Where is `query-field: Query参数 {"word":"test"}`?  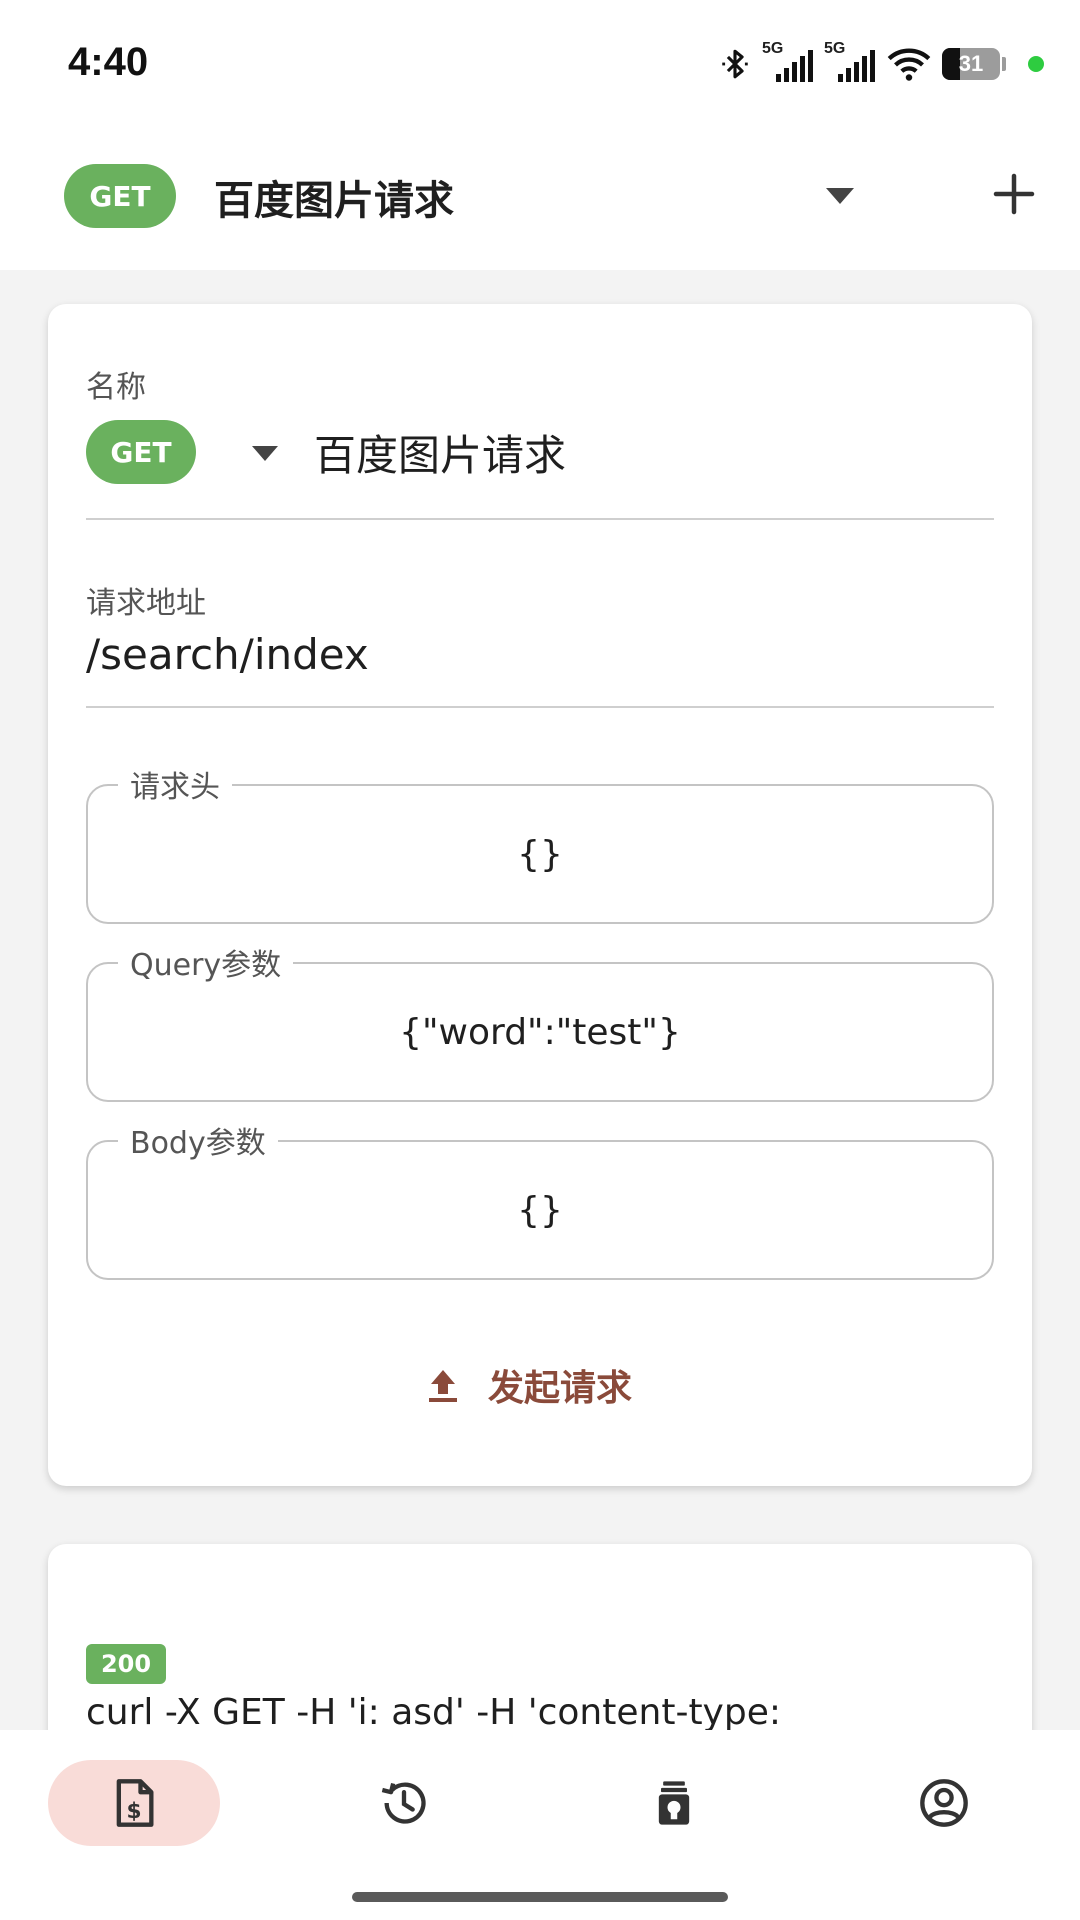 query-field: Query参数 {"word":"test"} is located at coordinates (540, 1021).